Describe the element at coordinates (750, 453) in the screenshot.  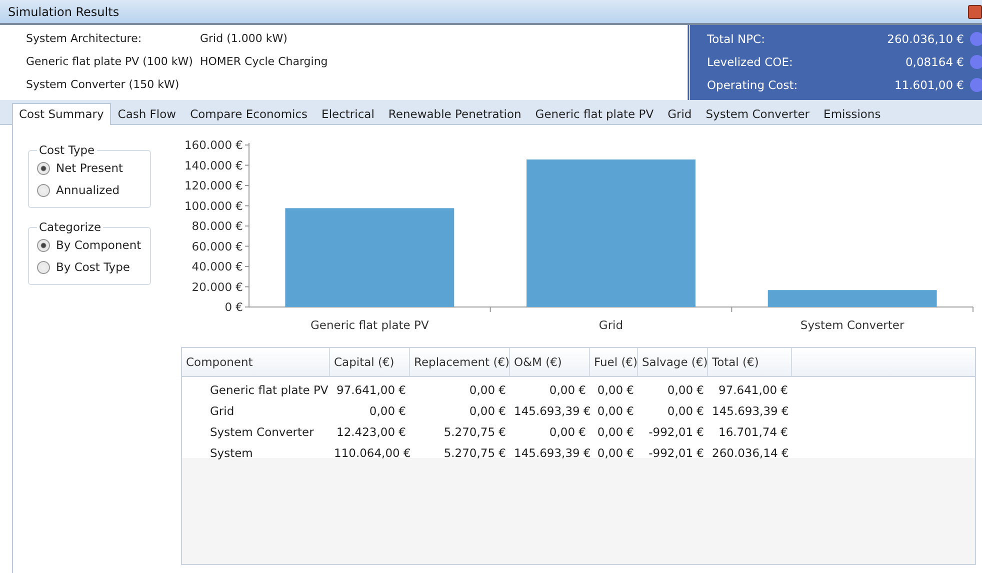
I see `table-cell-text: 260.036,14 €` at that location.